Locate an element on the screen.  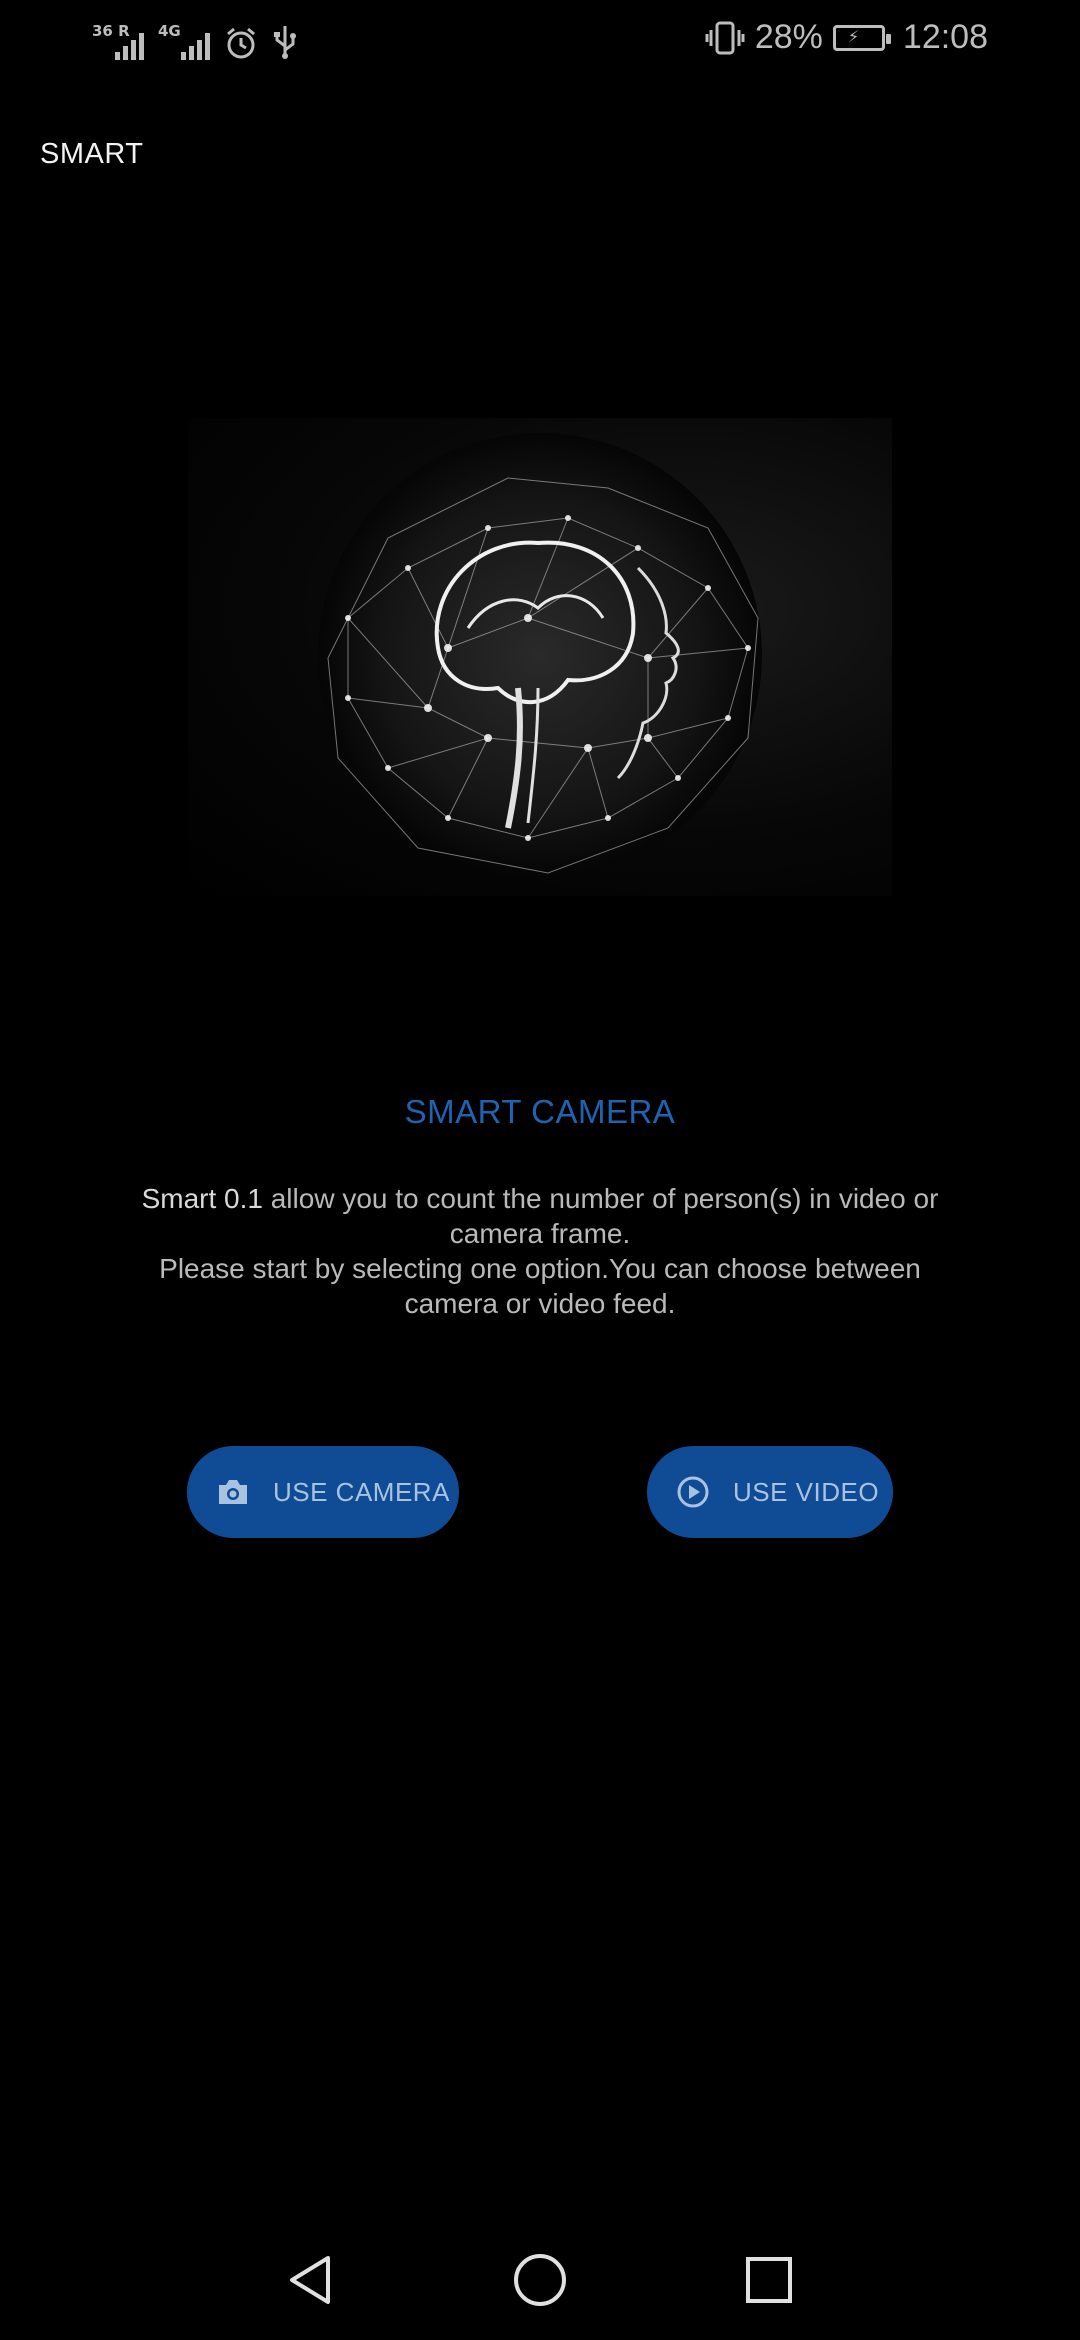
recents-icon is located at coordinates (769, 2280).